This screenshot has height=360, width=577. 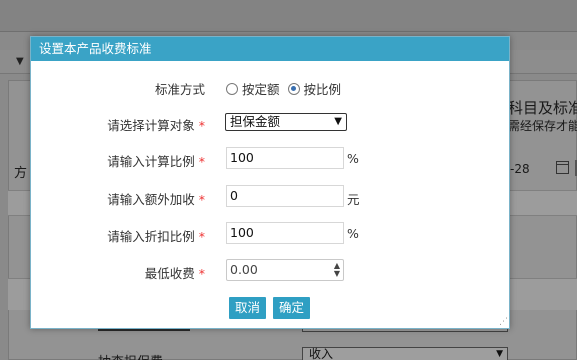 What do you see at coordinates (353, 233) in the screenshot?
I see `discount-ratio-unit: %` at bounding box center [353, 233].